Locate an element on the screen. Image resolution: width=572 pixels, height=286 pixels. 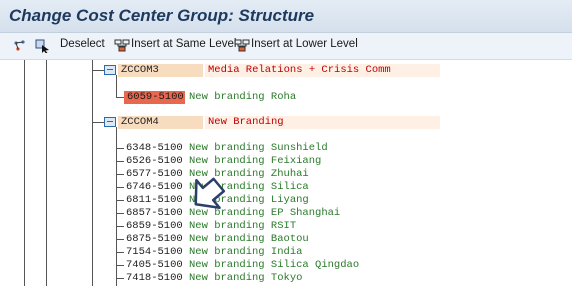
group-description: Media Relations + Crisis Comm is located at coordinates (322, 70).